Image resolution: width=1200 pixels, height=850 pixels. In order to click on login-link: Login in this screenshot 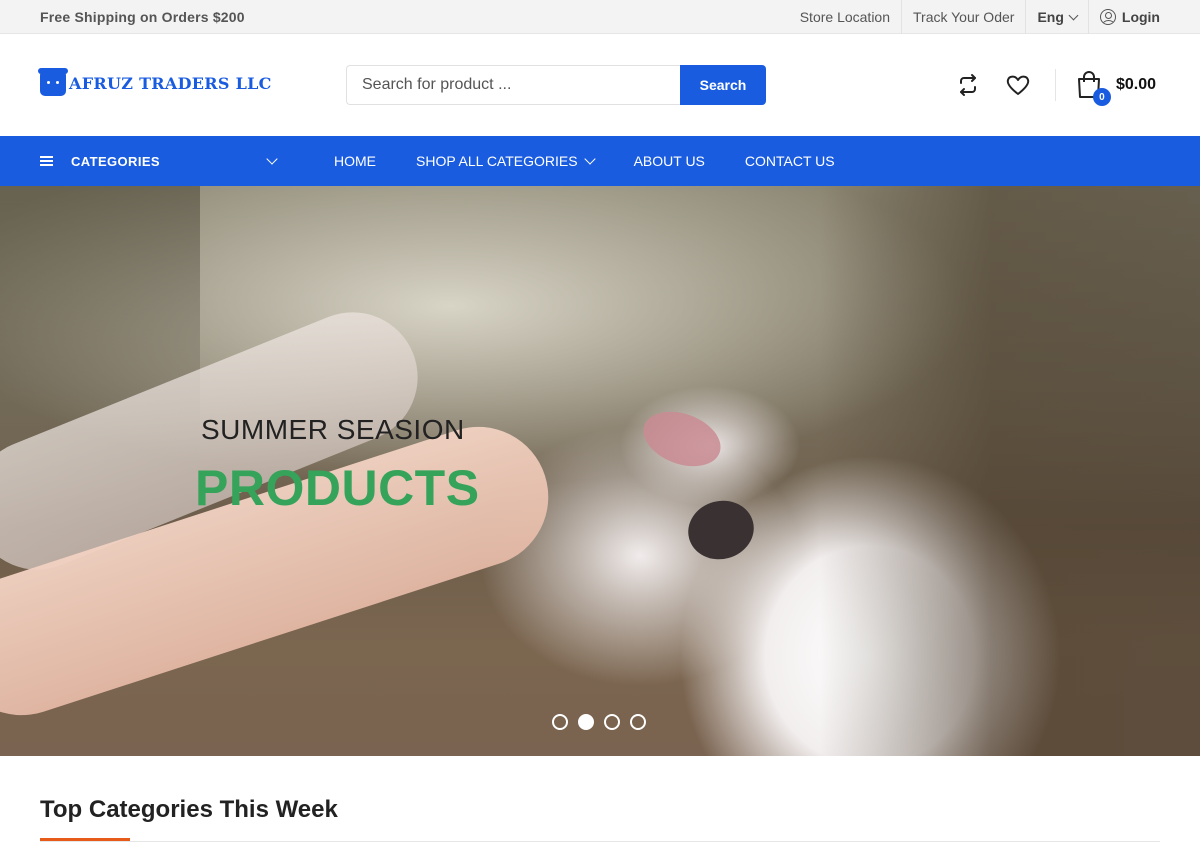, I will do `click(1124, 17)`.